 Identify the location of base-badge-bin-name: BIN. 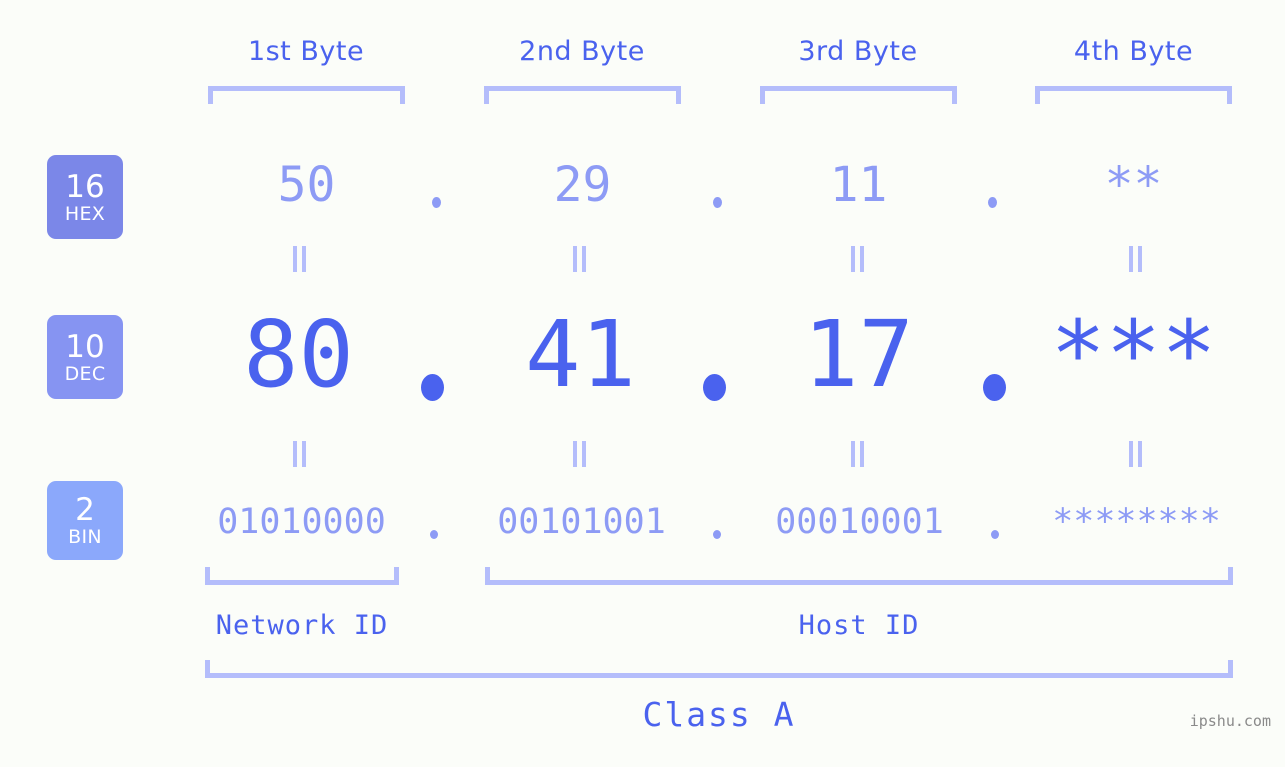
(85, 537).